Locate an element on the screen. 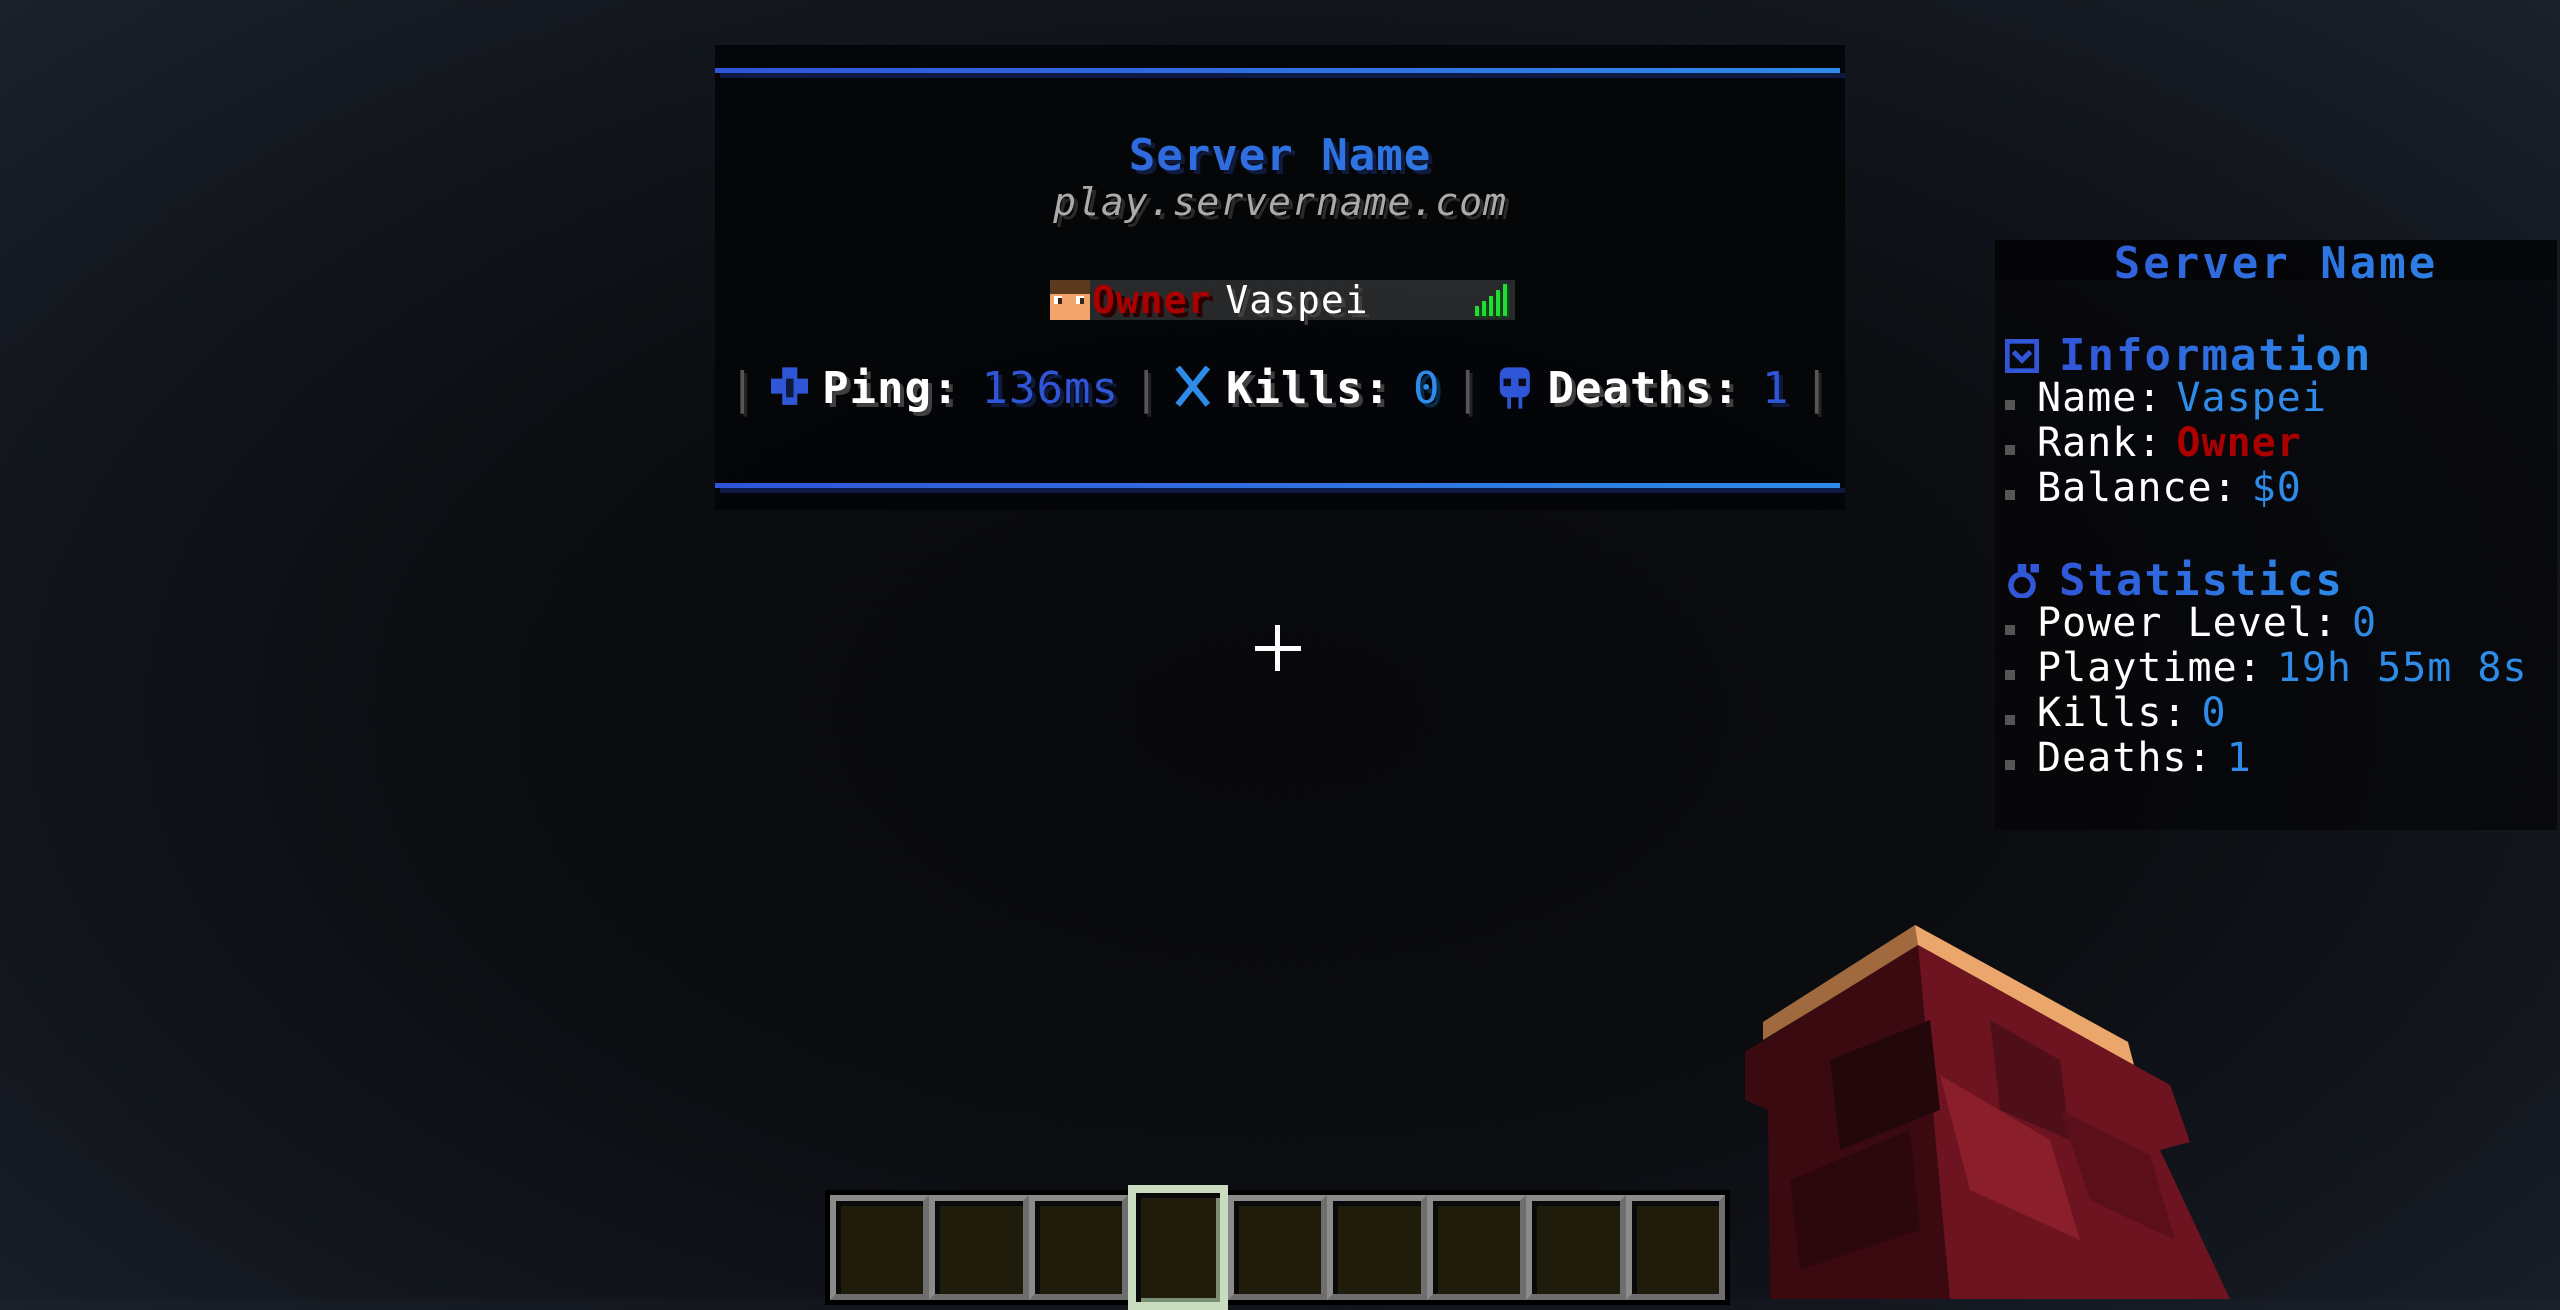 The image size is (2560, 1310). section-heading: Information is located at coordinates (2216, 355).